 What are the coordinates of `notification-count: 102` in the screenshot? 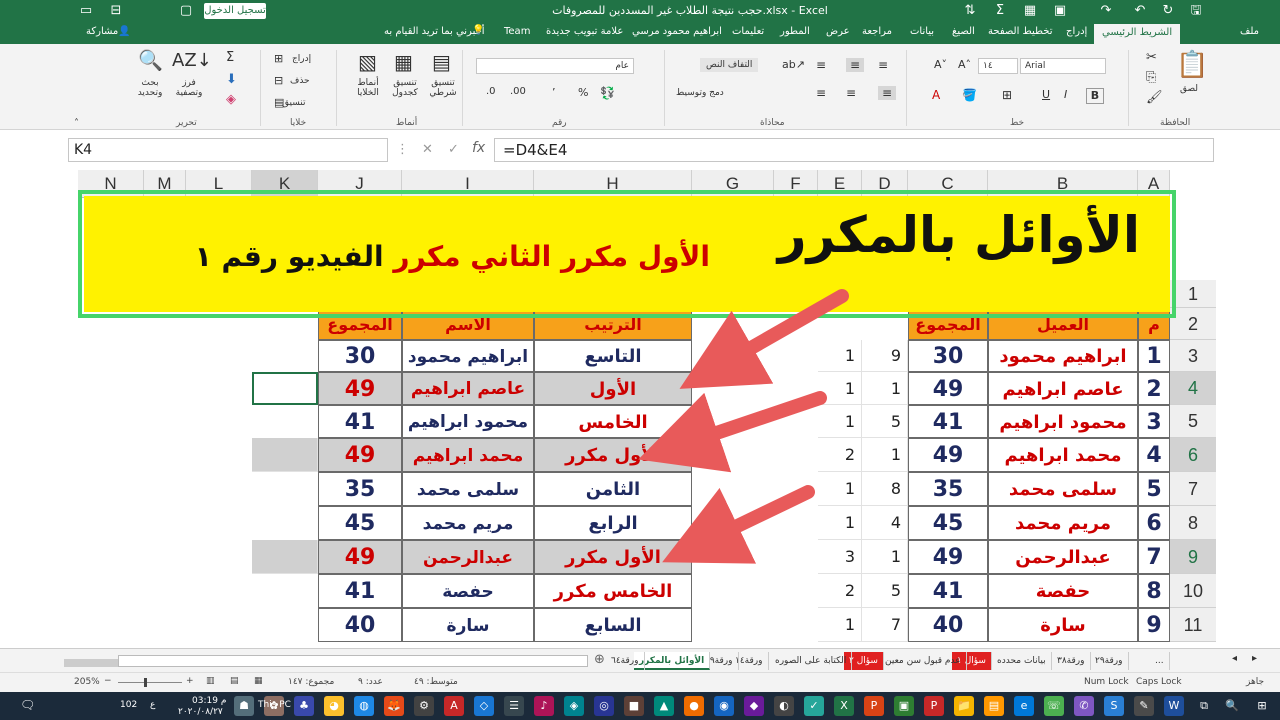 It's located at (128, 705).